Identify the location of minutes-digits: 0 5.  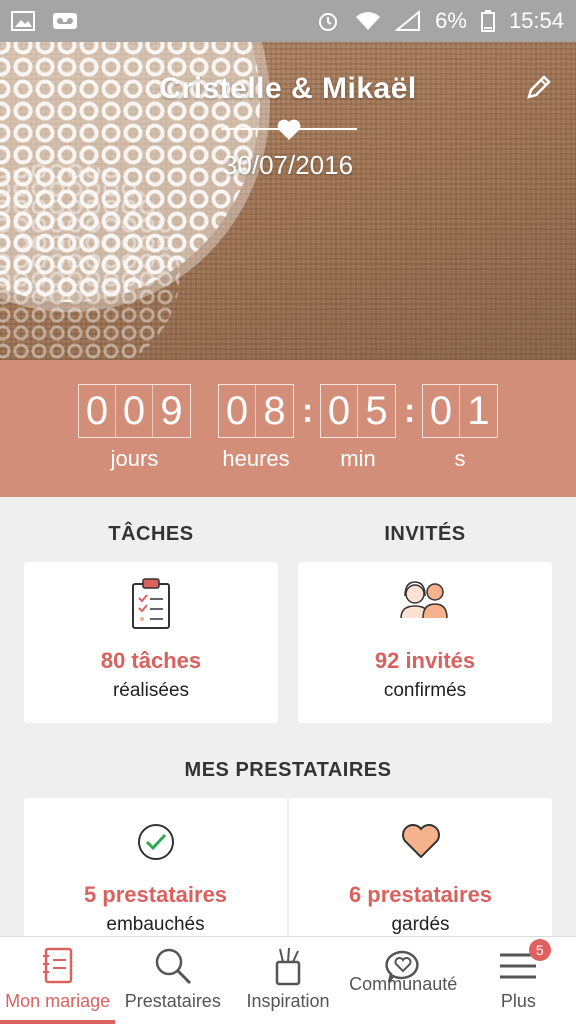
(358, 411).